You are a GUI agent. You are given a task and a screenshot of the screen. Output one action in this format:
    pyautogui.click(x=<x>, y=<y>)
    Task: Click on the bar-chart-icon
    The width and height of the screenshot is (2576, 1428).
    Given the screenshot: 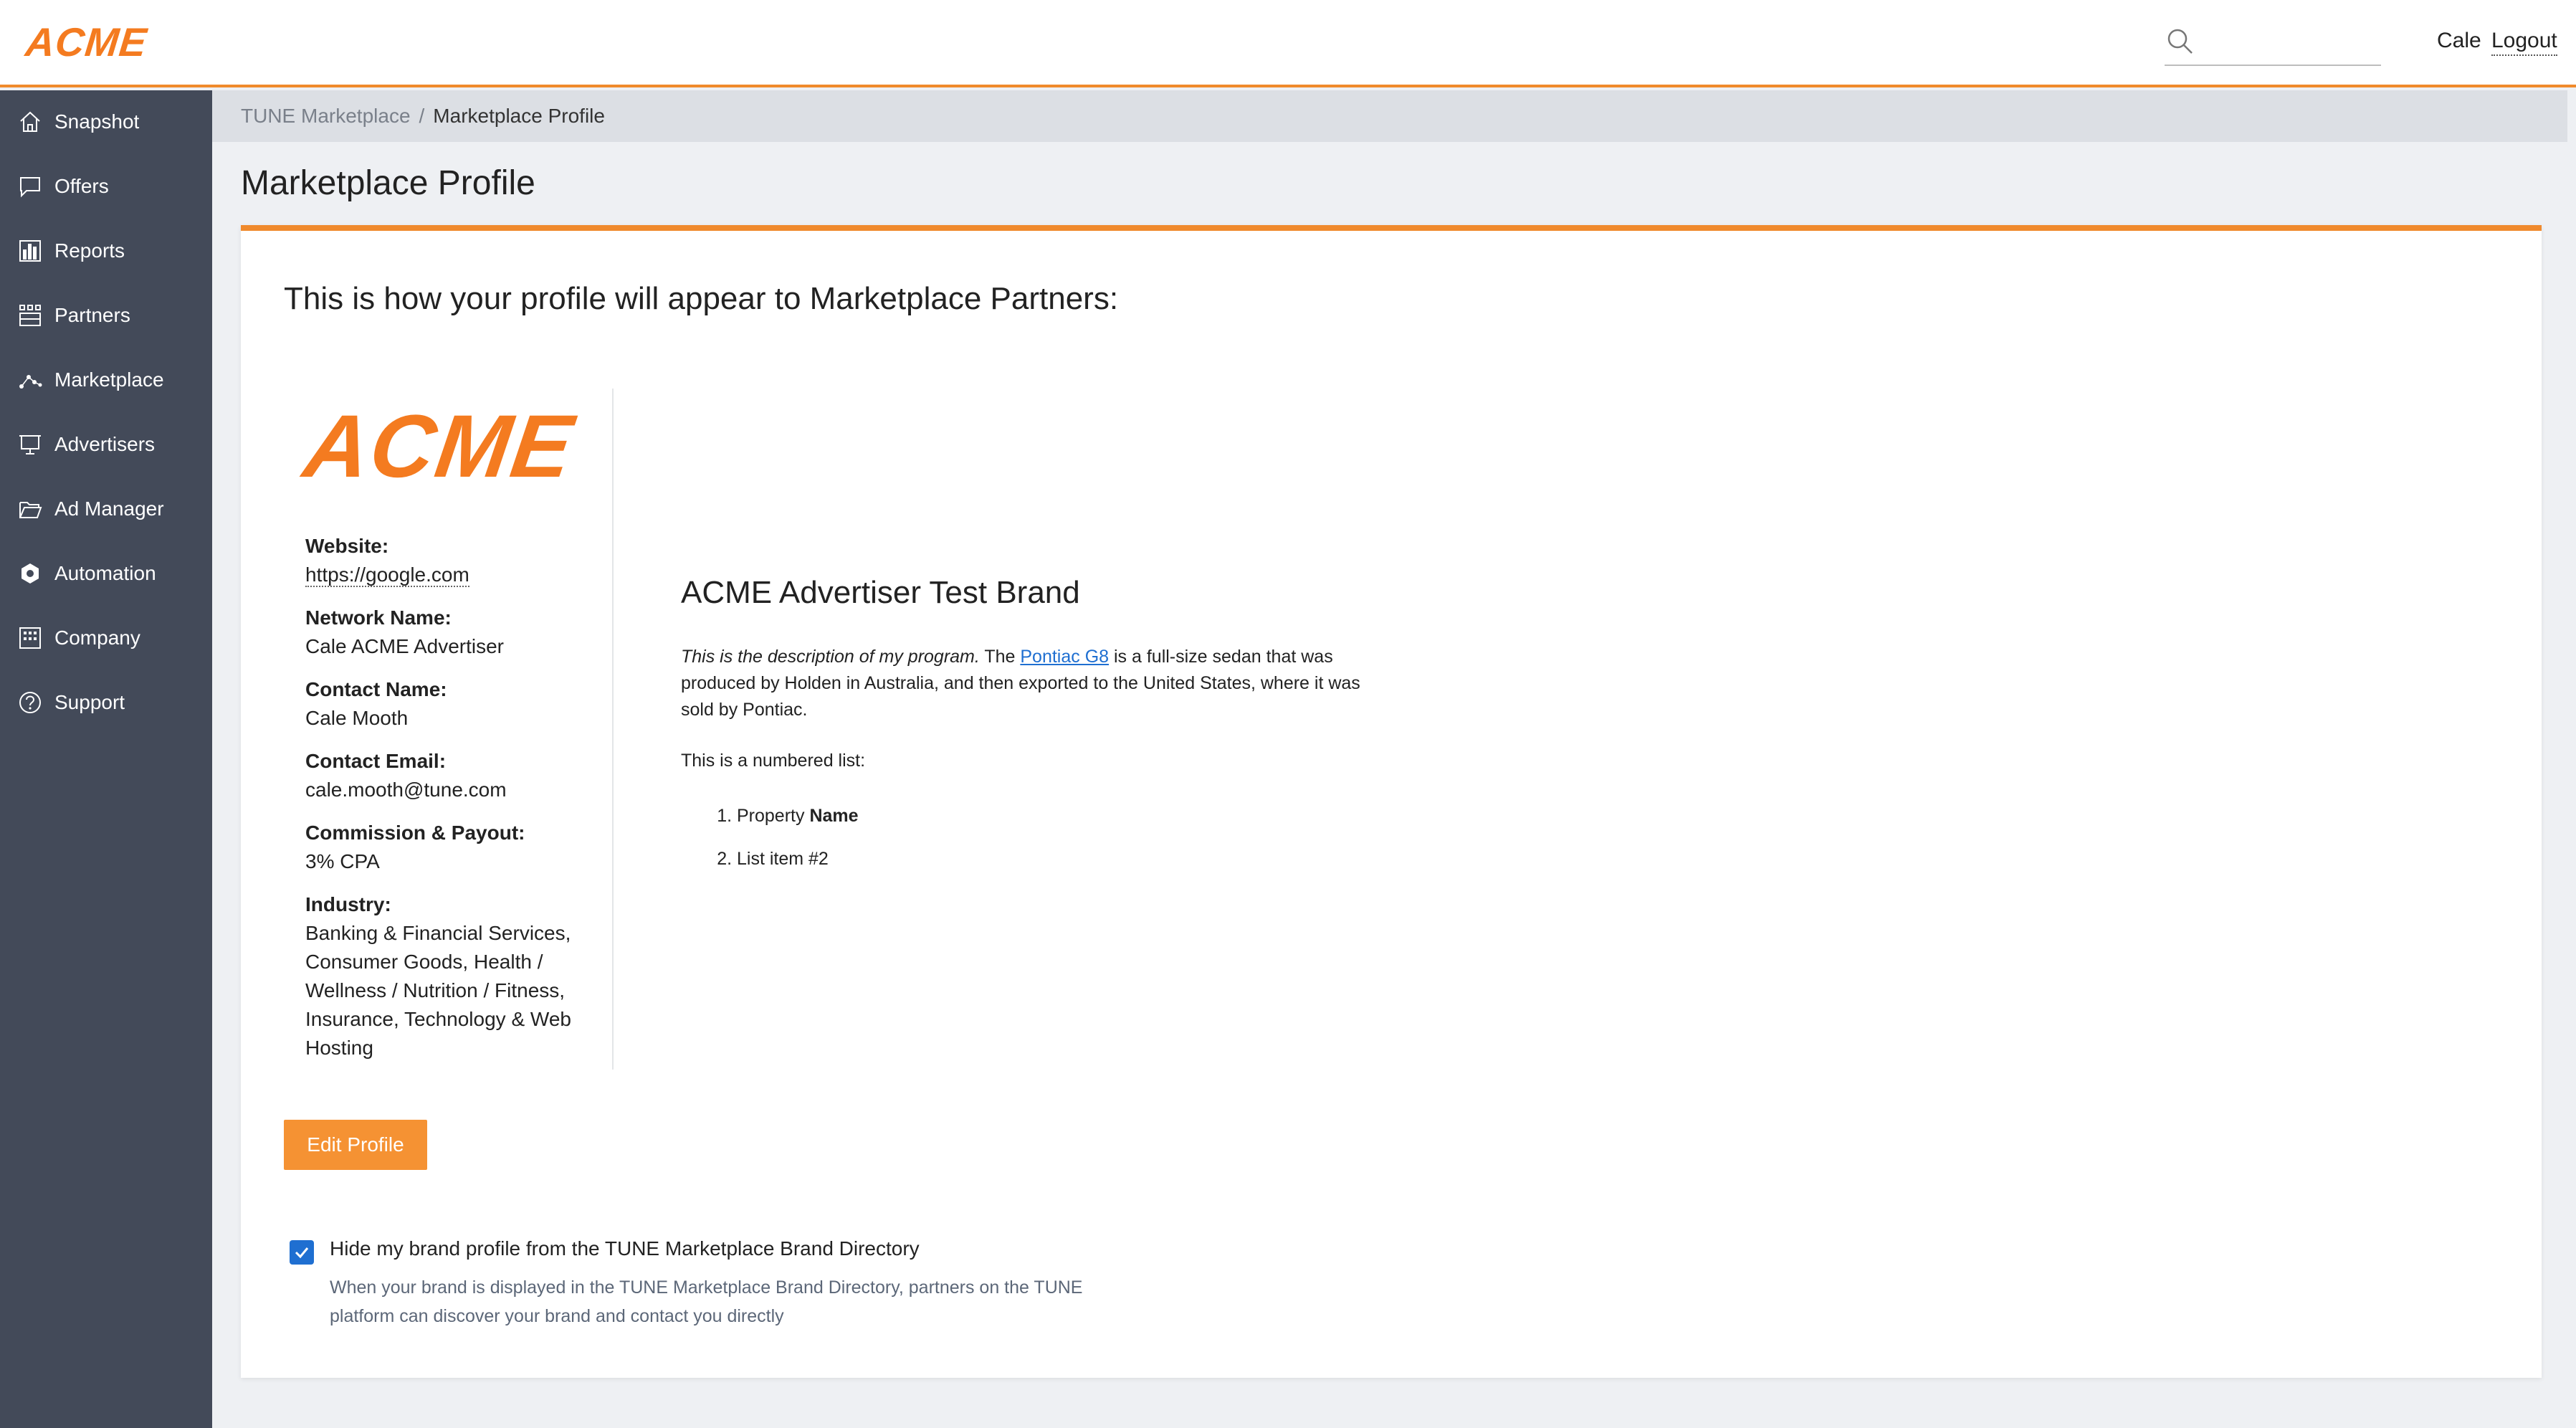 What is the action you would take?
    pyautogui.click(x=30, y=251)
    